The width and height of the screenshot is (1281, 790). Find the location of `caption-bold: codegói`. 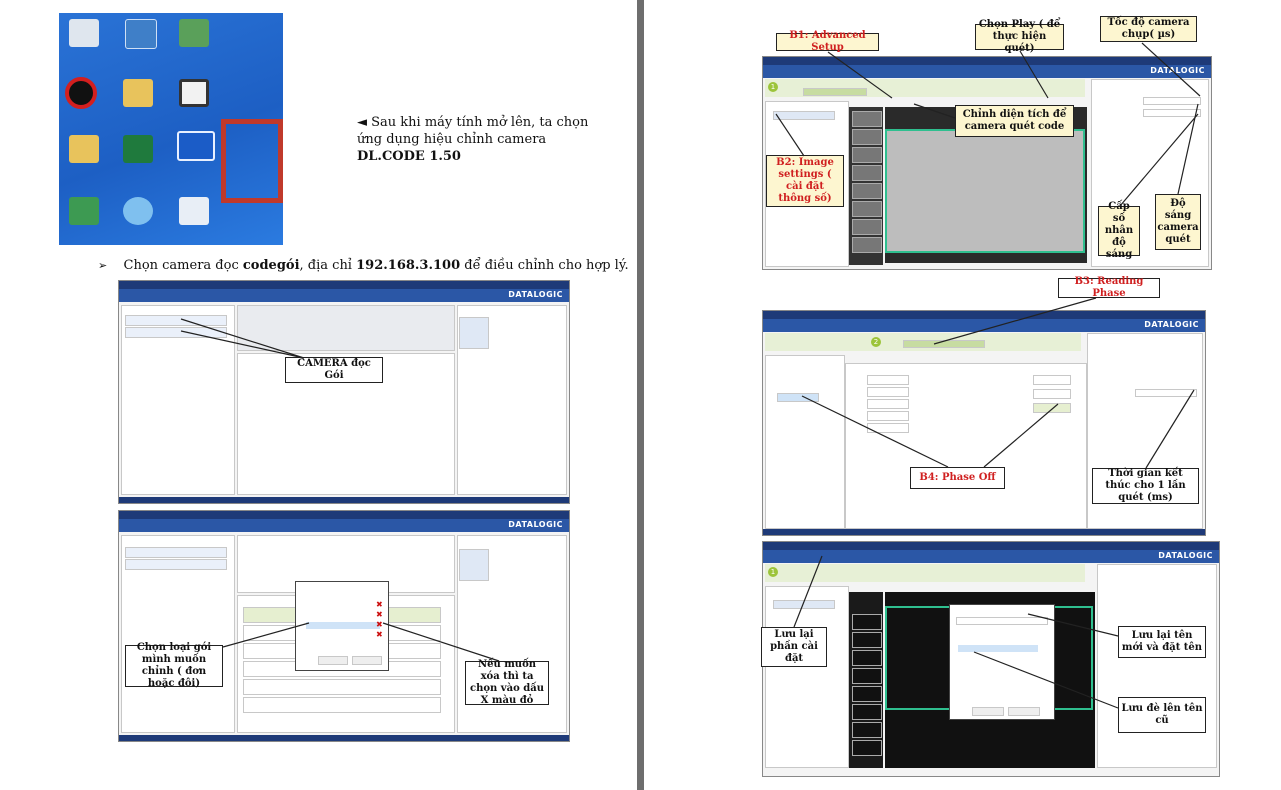

caption-bold: codegói is located at coordinates (271, 265).